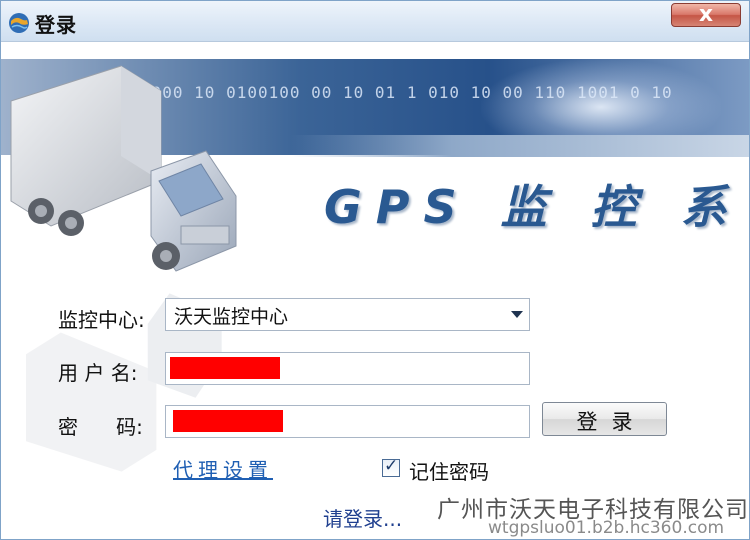 The image size is (750, 540). I want to click on close-icon: x, so click(706, 14).